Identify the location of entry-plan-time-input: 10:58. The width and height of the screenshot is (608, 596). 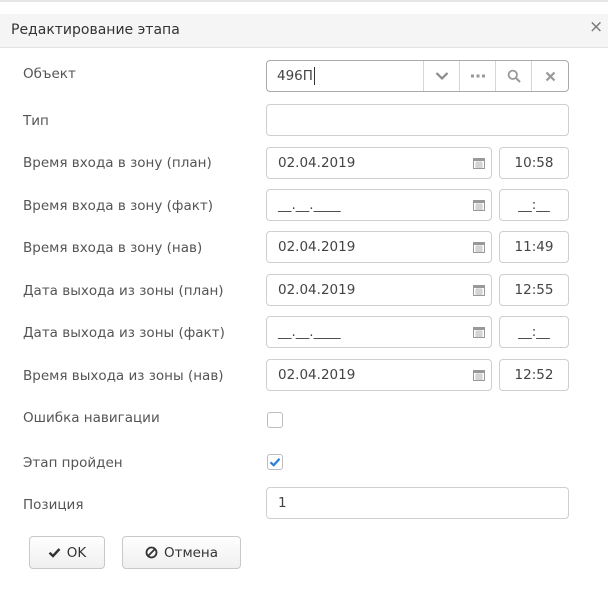
(534, 163).